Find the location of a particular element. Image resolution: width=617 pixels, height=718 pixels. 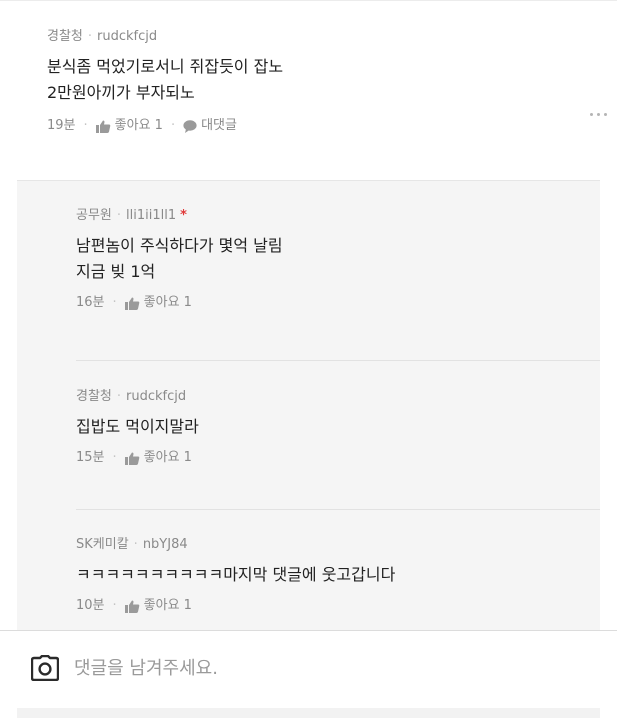

top-divider is located at coordinates (308, 0).